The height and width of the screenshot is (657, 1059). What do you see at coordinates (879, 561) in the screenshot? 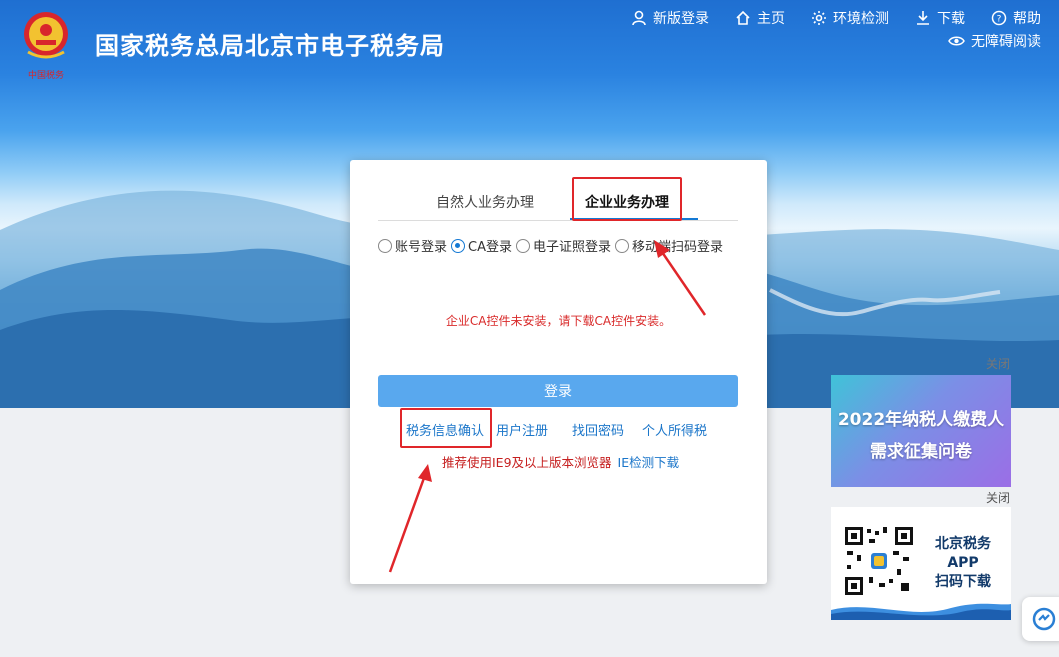
I see `qr-code-icon` at bounding box center [879, 561].